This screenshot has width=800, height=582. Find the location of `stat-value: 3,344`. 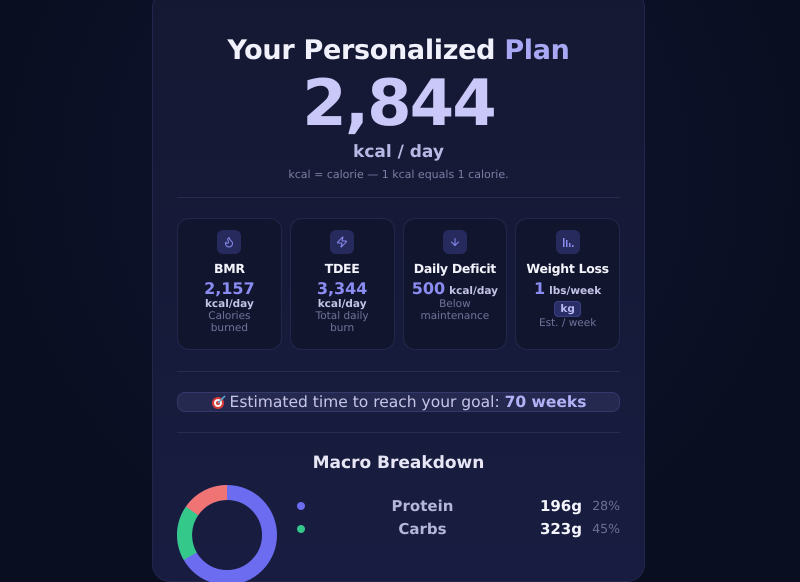

stat-value: 3,344 is located at coordinates (342, 289).